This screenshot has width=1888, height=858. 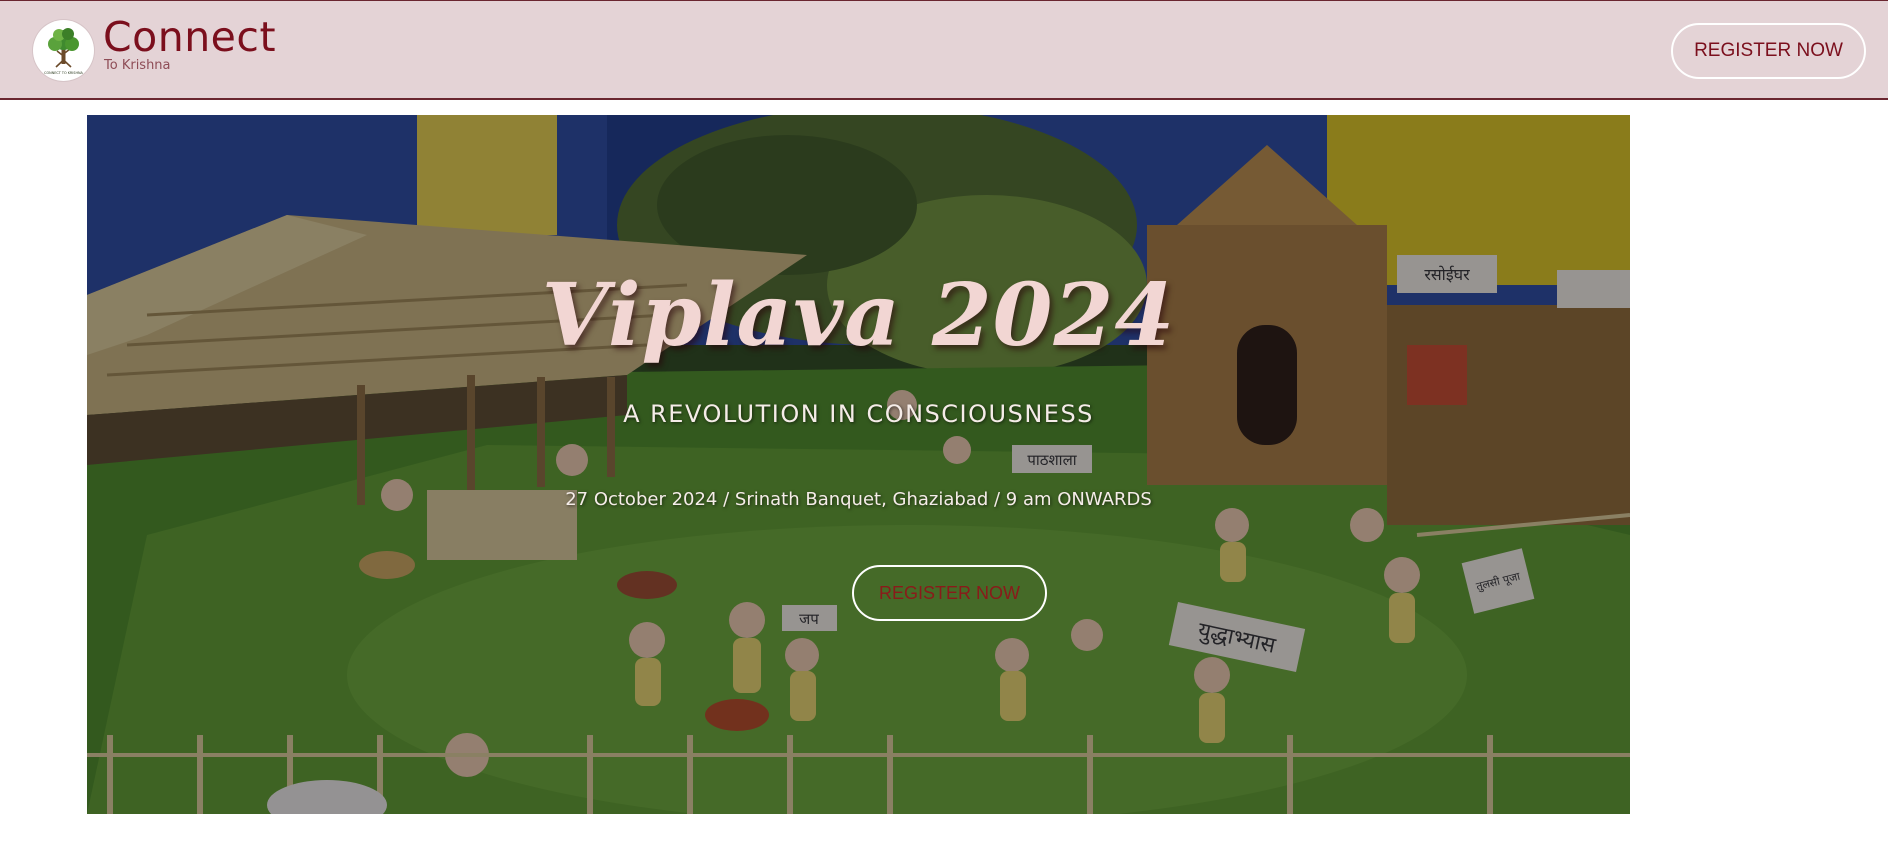 I want to click on header-register-button: REGISTER NOW, so click(x=1768, y=51).